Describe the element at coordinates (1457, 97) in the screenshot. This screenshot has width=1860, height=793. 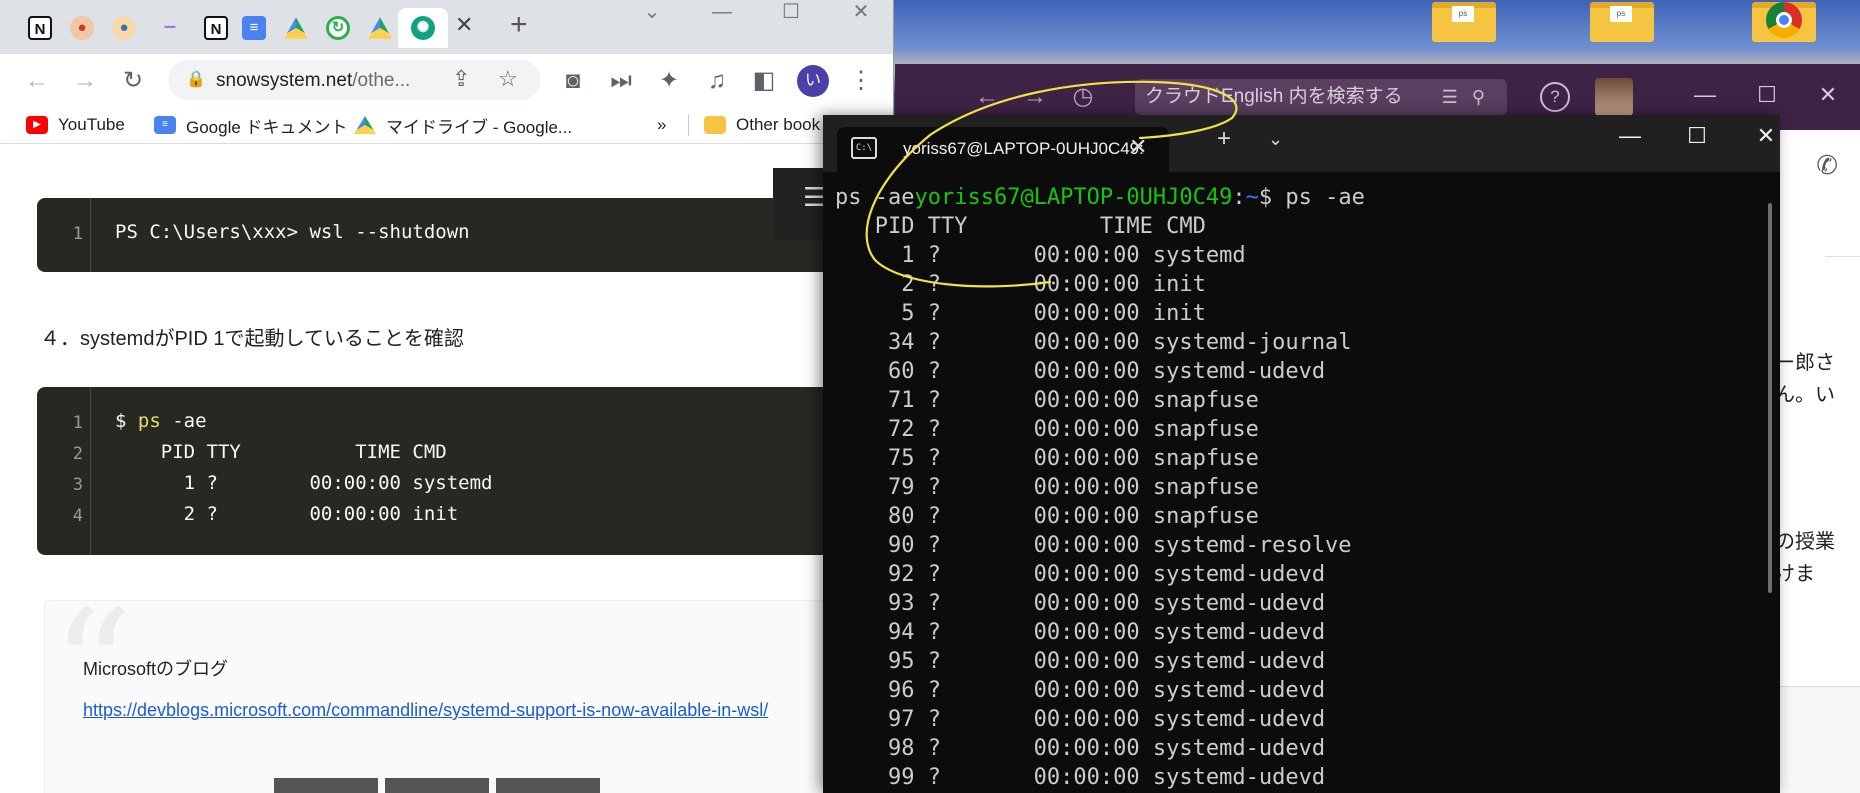
I see `filter-icon: ☰` at that location.